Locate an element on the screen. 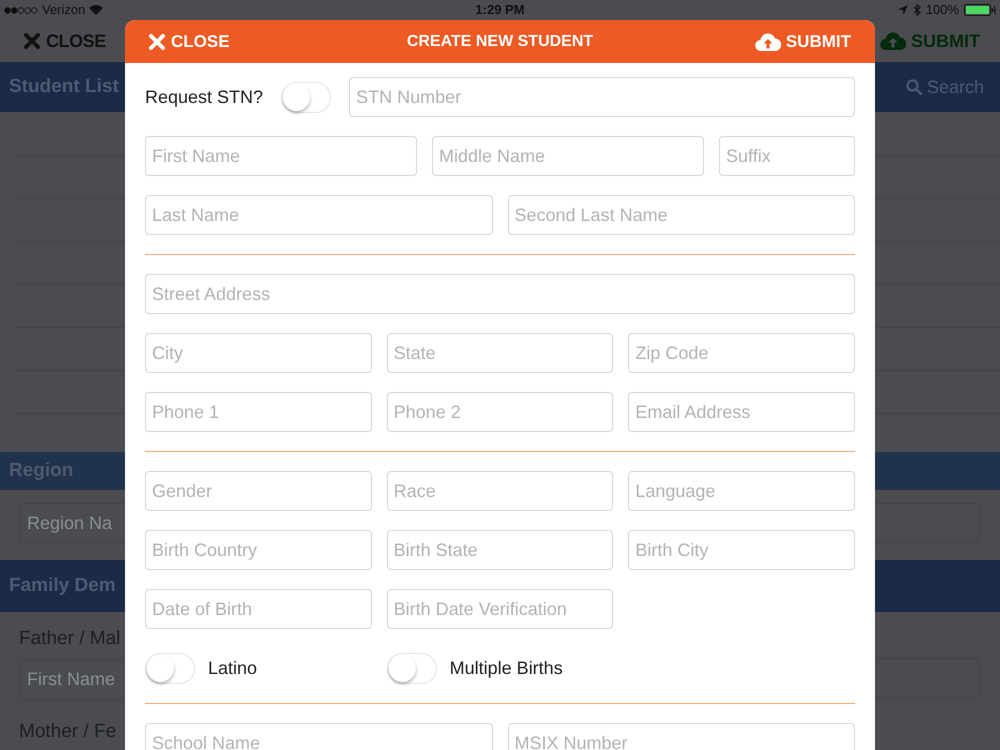 The height and width of the screenshot is (750, 1000). text-field: School Name is located at coordinates (318, 736).